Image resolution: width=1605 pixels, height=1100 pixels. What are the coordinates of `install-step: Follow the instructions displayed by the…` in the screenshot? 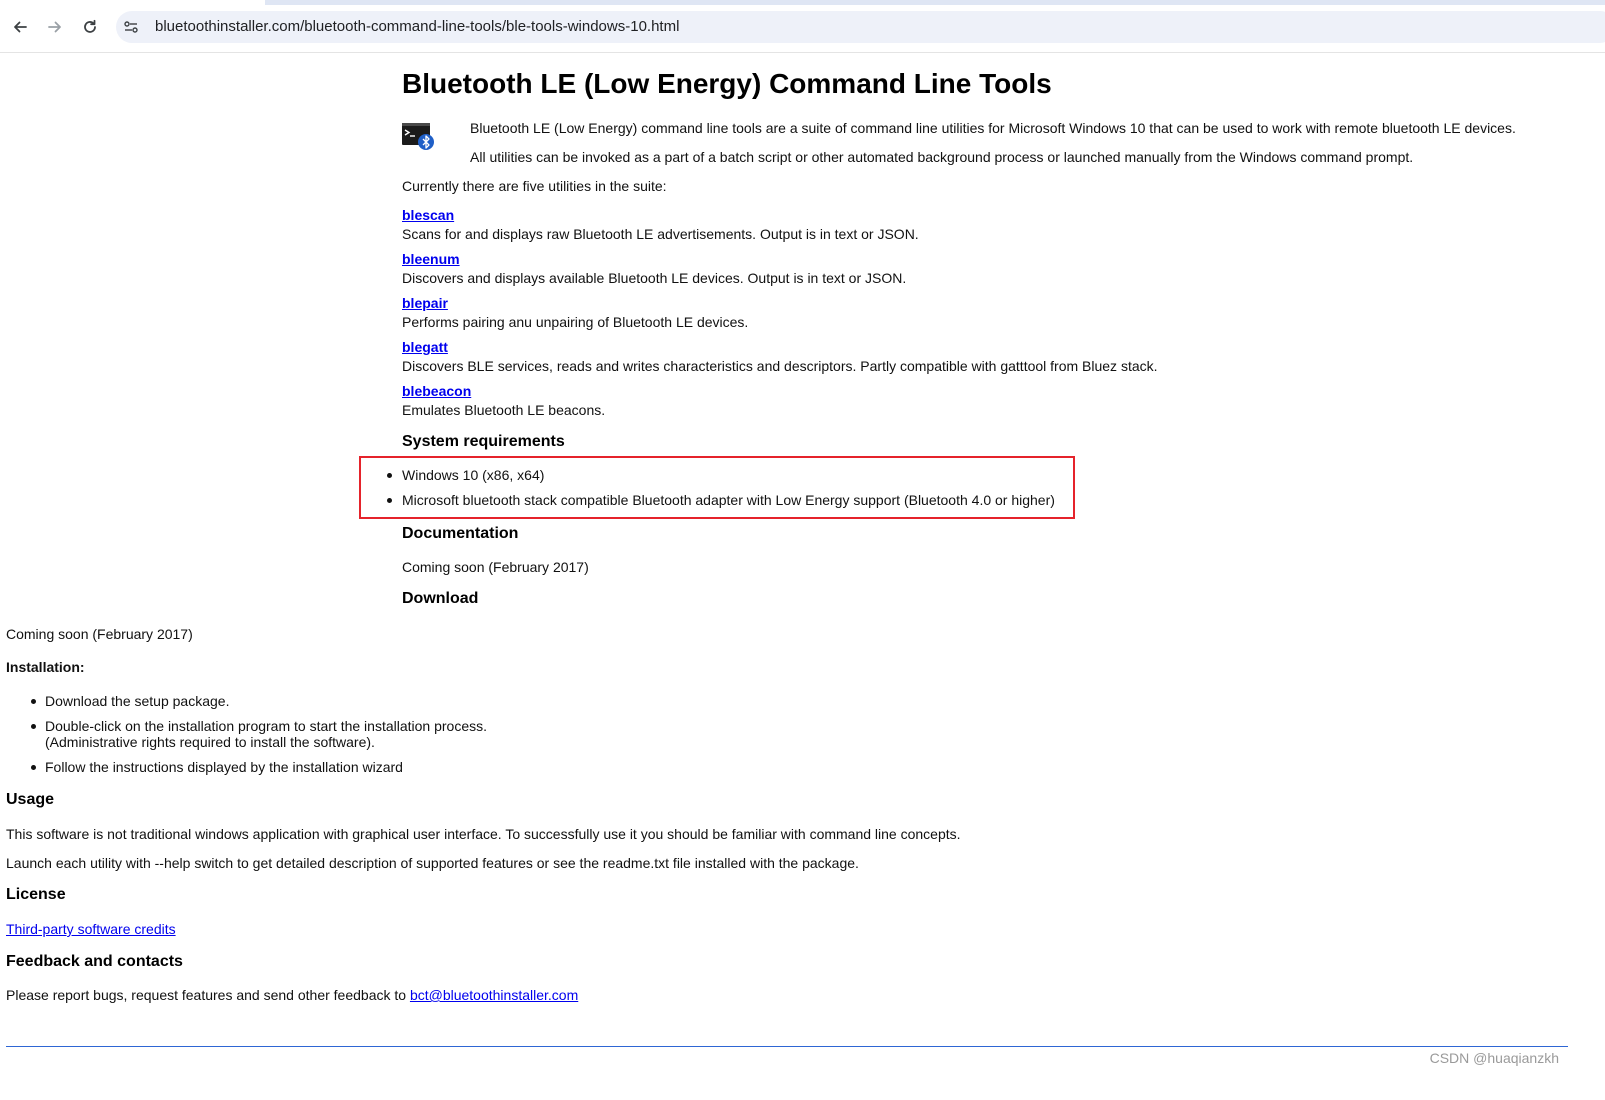 It's located at (224, 767).